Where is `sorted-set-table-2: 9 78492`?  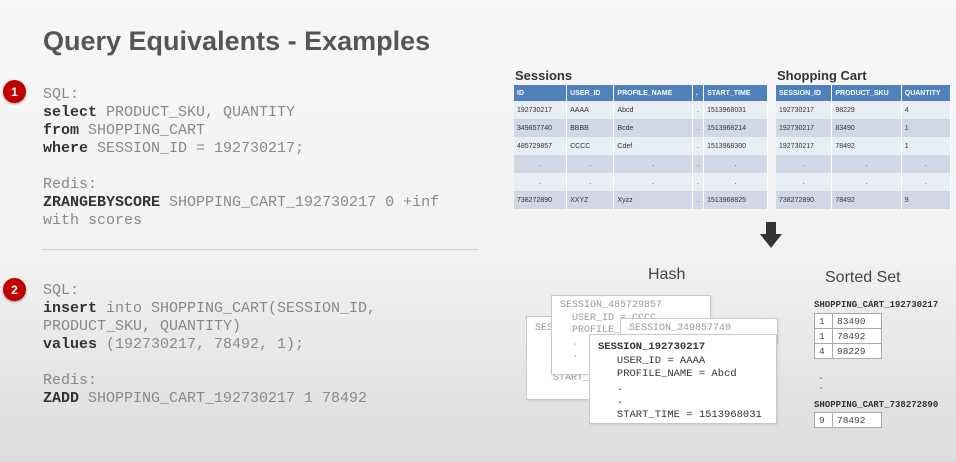 sorted-set-table-2: 9 78492 is located at coordinates (848, 420).